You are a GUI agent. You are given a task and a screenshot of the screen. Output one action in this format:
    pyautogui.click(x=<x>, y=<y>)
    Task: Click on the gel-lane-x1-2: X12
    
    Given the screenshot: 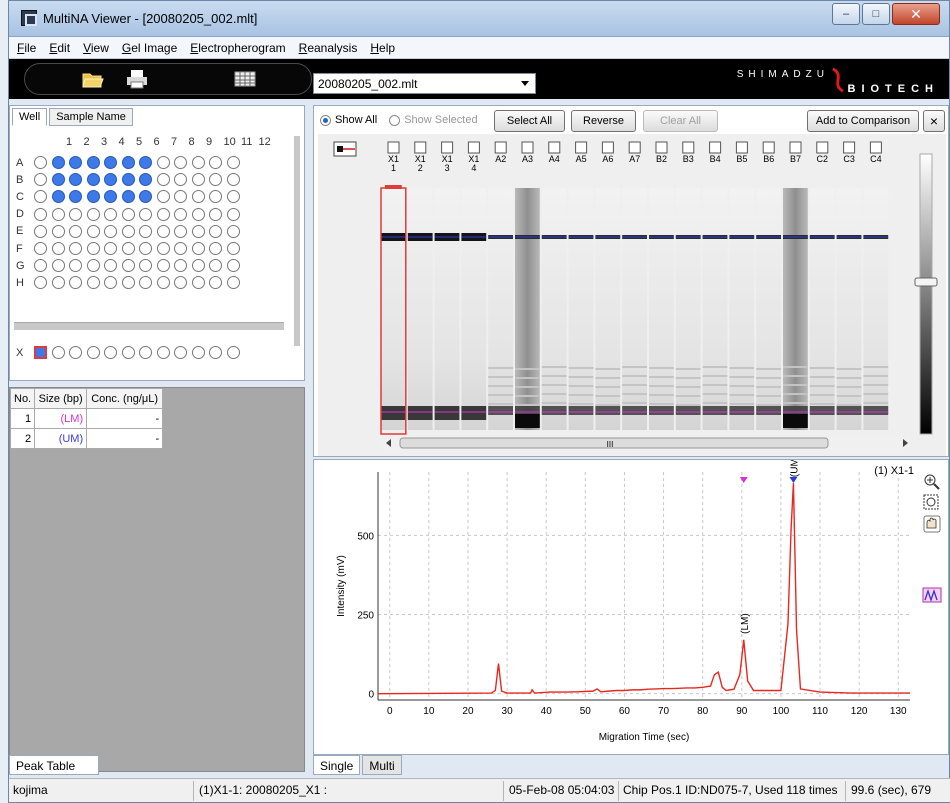 What is the action you would take?
    pyautogui.click(x=420, y=285)
    